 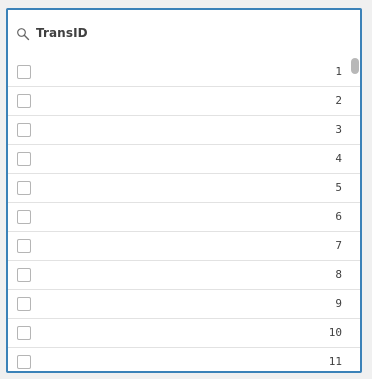 I want to click on list-item: 8, so click(x=184, y=275).